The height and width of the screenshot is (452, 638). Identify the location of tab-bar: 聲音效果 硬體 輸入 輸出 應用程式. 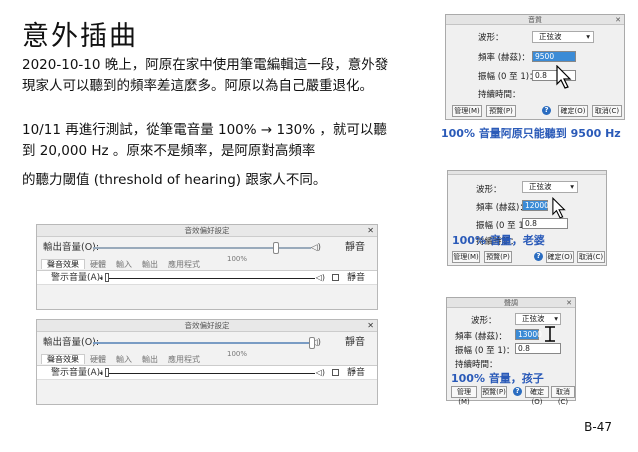
(207, 265).